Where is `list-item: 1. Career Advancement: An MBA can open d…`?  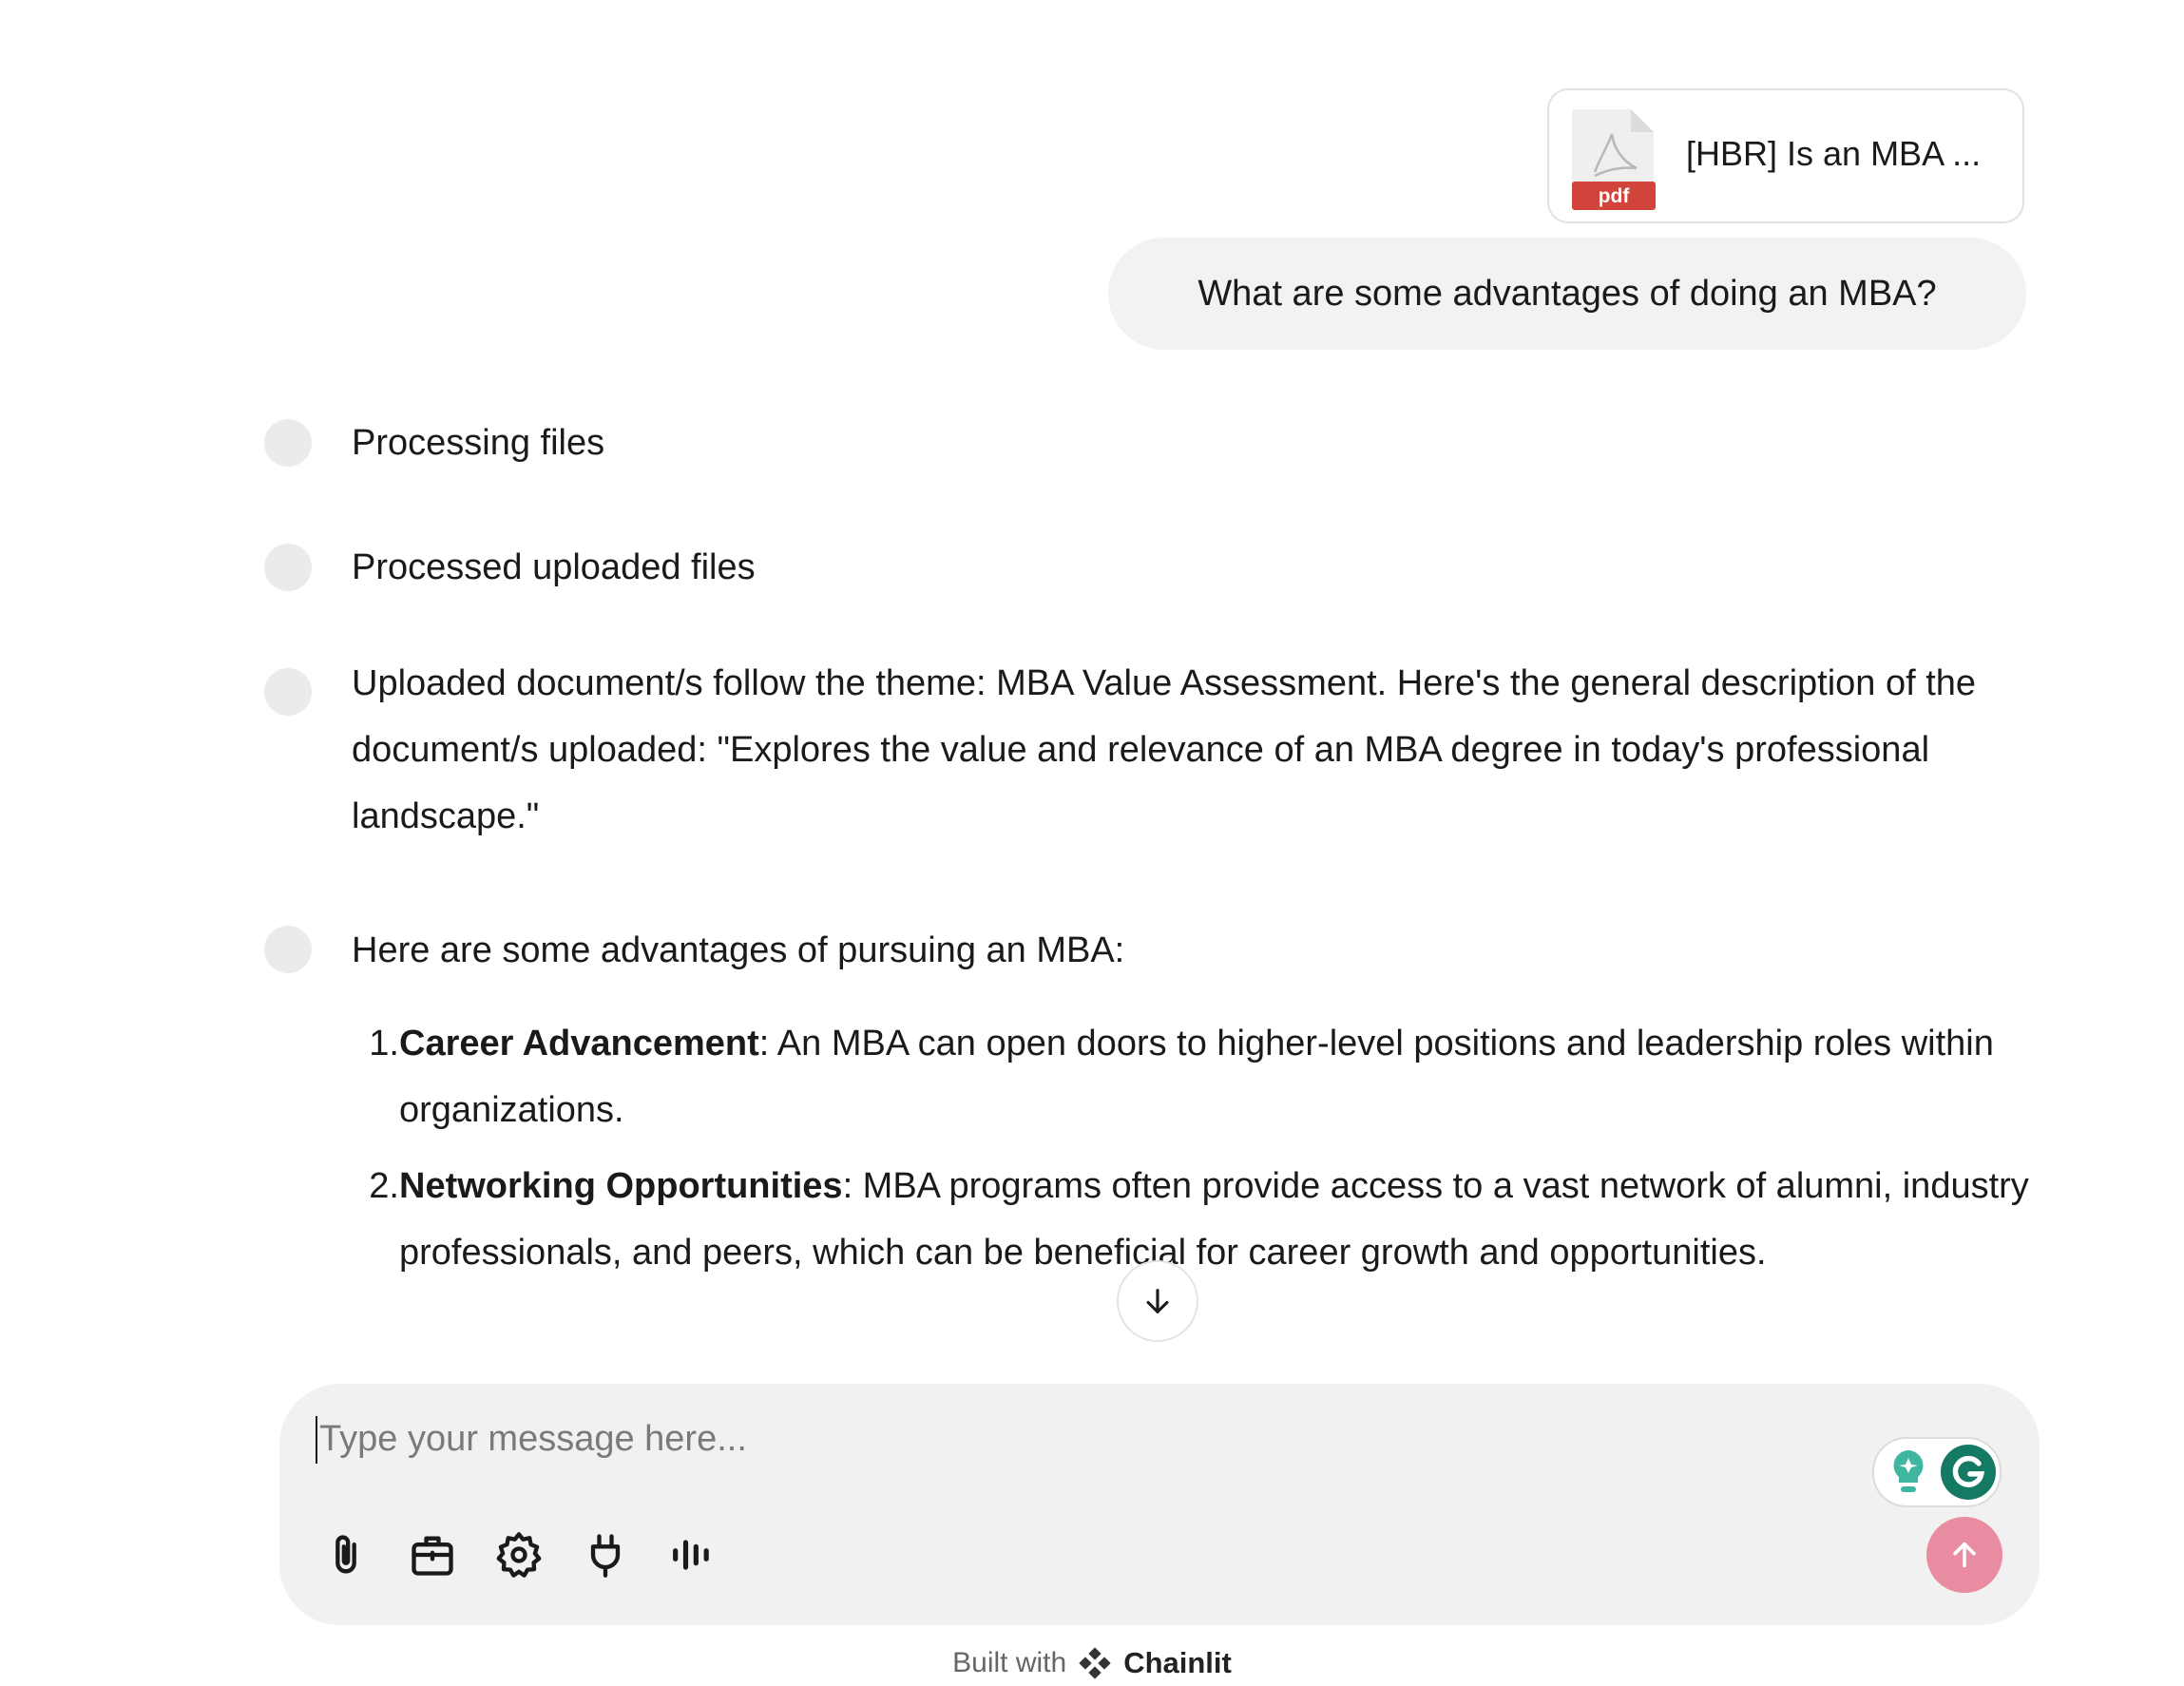 list-item: 1. Career Advancement: An MBA can open d… is located at coordinates (1193, 1076).